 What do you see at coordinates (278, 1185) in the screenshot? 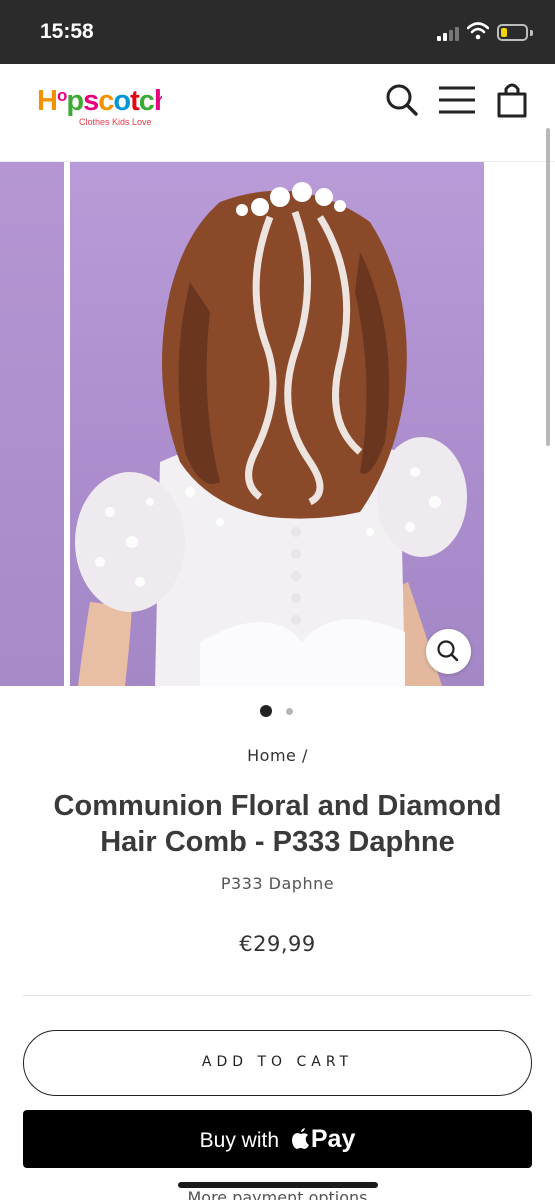
I see `home-indicator` at bounding box center [278, 1185].